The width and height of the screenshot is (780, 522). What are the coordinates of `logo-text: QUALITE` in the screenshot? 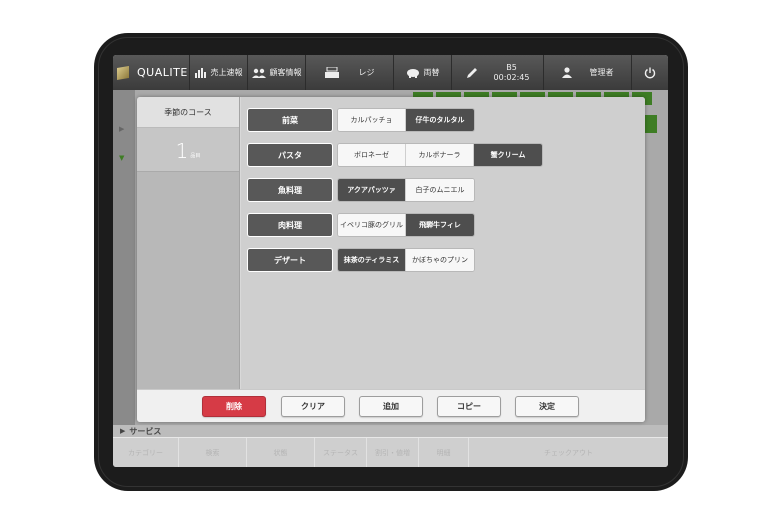 It's located at (162, 72).